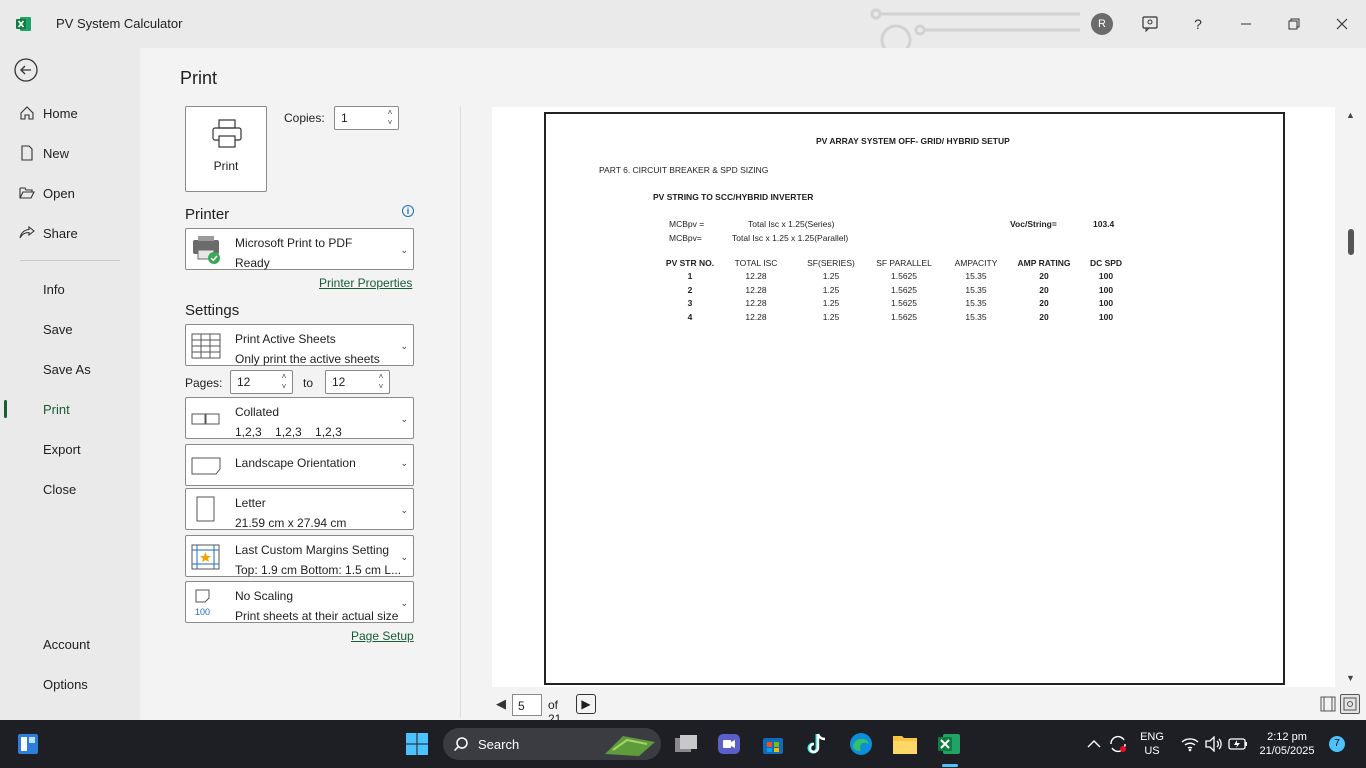  I want to click on help-icon: ?, so click(1198, 24).